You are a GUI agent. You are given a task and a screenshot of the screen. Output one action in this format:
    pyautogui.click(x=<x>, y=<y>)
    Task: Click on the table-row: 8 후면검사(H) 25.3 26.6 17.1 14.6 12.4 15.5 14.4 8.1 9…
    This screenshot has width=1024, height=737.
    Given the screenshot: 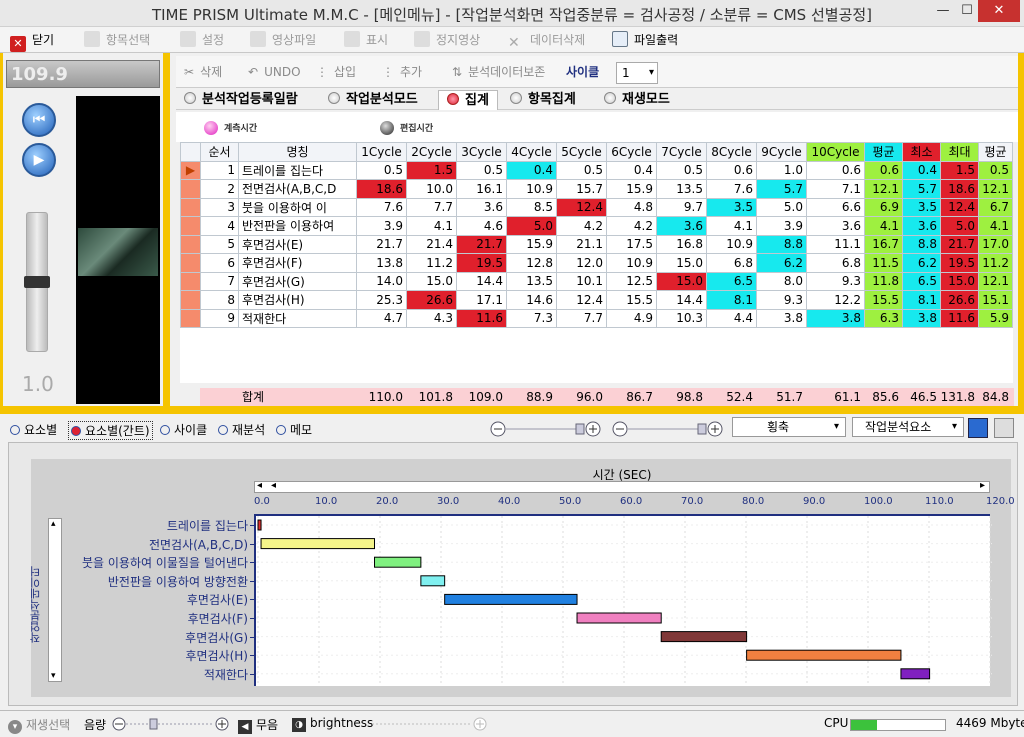 What is the action you would take?
    pyautogui.click(x=596, y=300)
    